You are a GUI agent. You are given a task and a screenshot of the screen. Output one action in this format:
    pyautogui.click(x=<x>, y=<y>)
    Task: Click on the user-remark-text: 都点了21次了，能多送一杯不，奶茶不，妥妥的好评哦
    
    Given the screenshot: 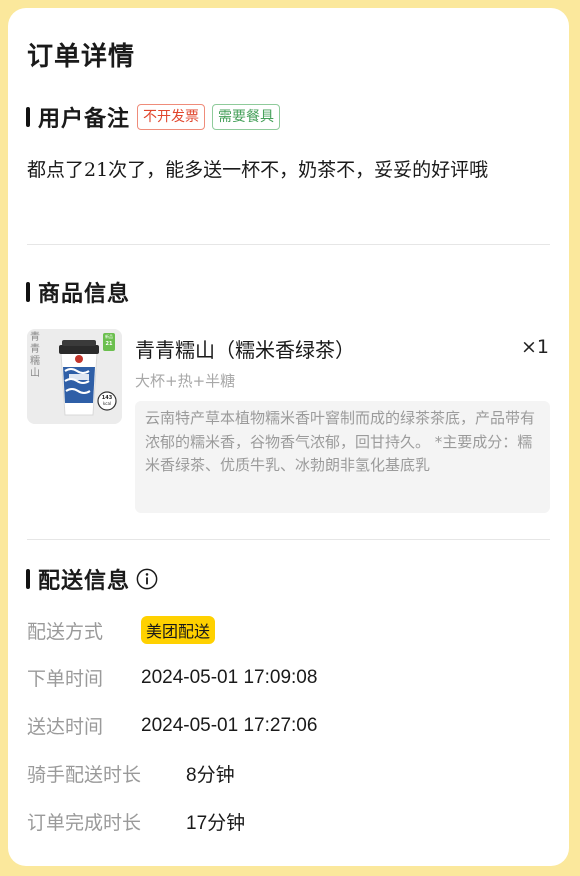 What is the action you would take?
    pyautogui.click(x=258, y=170)
    